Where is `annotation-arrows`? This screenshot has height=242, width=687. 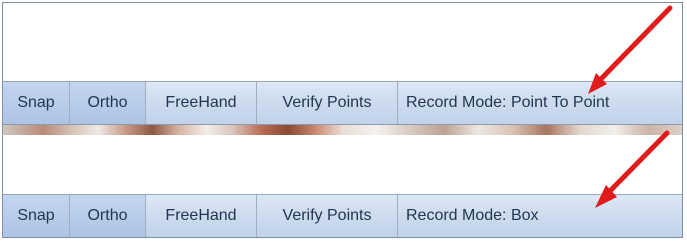 annotation-arrows is located at coordinates (630, 106).